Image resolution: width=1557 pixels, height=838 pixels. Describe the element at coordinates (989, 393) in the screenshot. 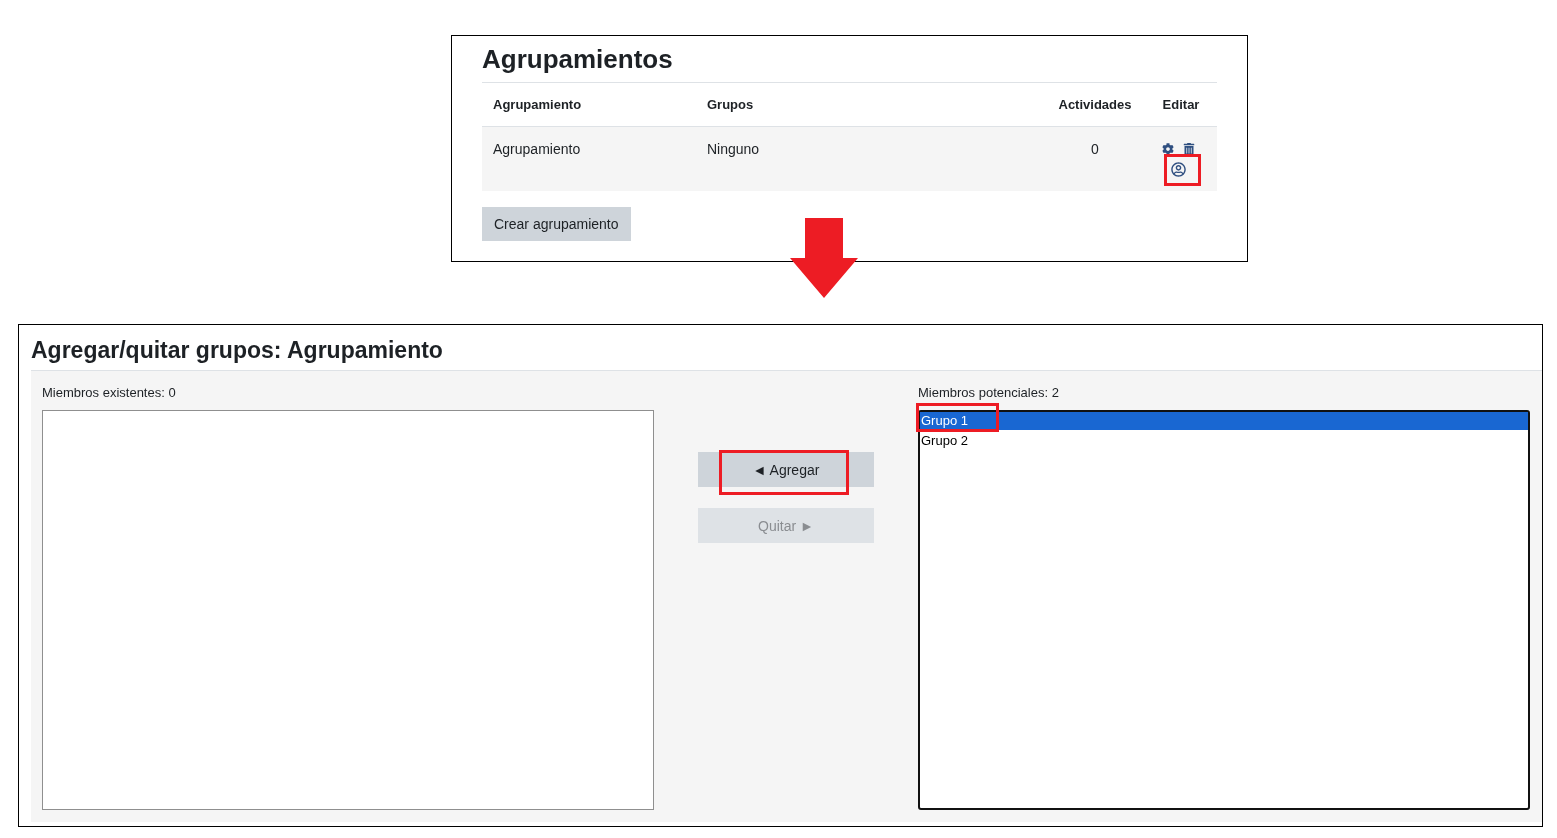

I see `list-label: Miembros potenciales: 2` at that location.